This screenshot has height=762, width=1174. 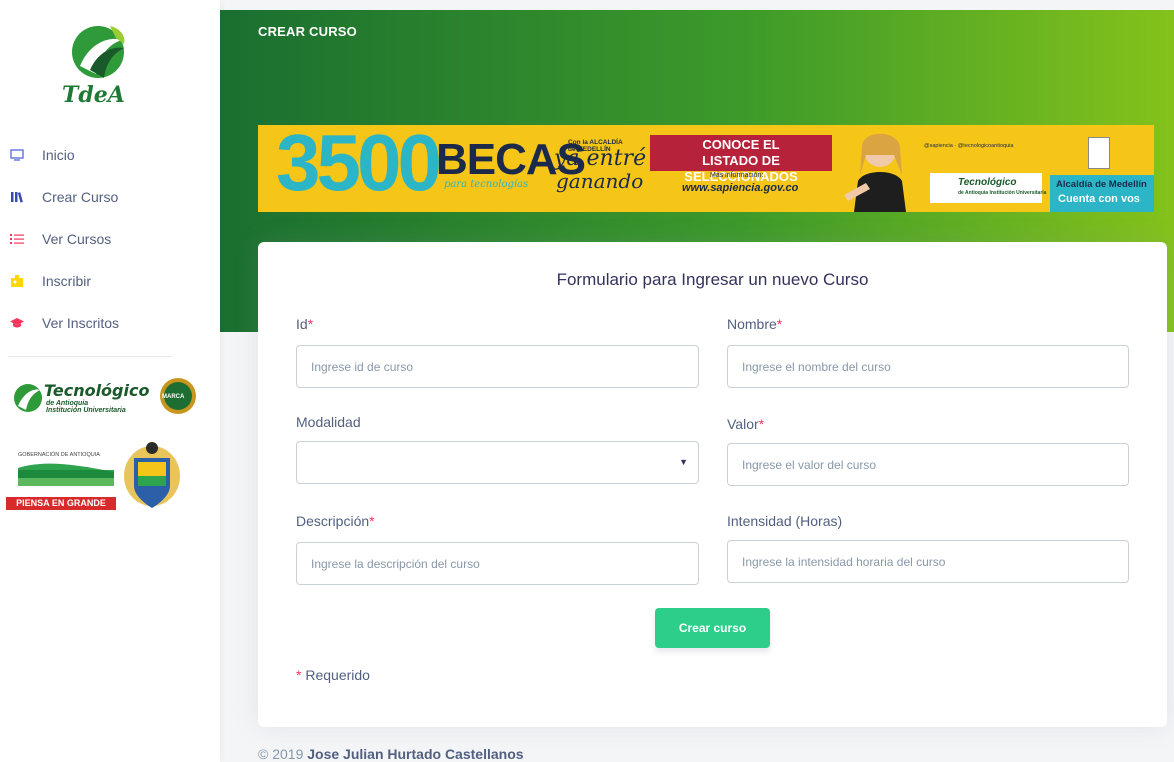 What do you see at coordinates (740, 188) in the screenshot?
I see `banner-url: www.sapiencia.gov.co` at bounding box center [740, 188].